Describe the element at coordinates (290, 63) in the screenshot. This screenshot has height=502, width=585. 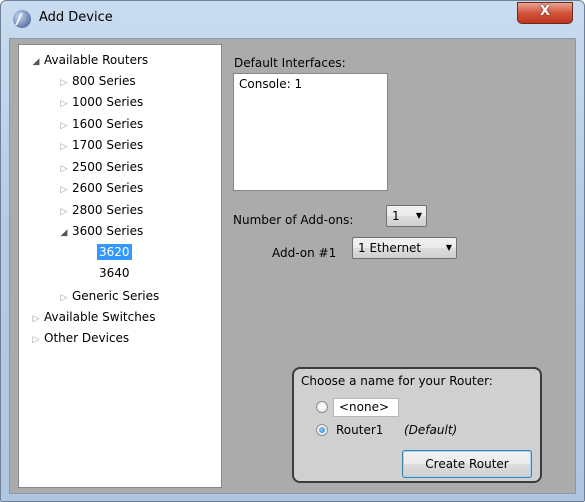
I see `default-interfaces-label: Default Interfaces:` at that location.